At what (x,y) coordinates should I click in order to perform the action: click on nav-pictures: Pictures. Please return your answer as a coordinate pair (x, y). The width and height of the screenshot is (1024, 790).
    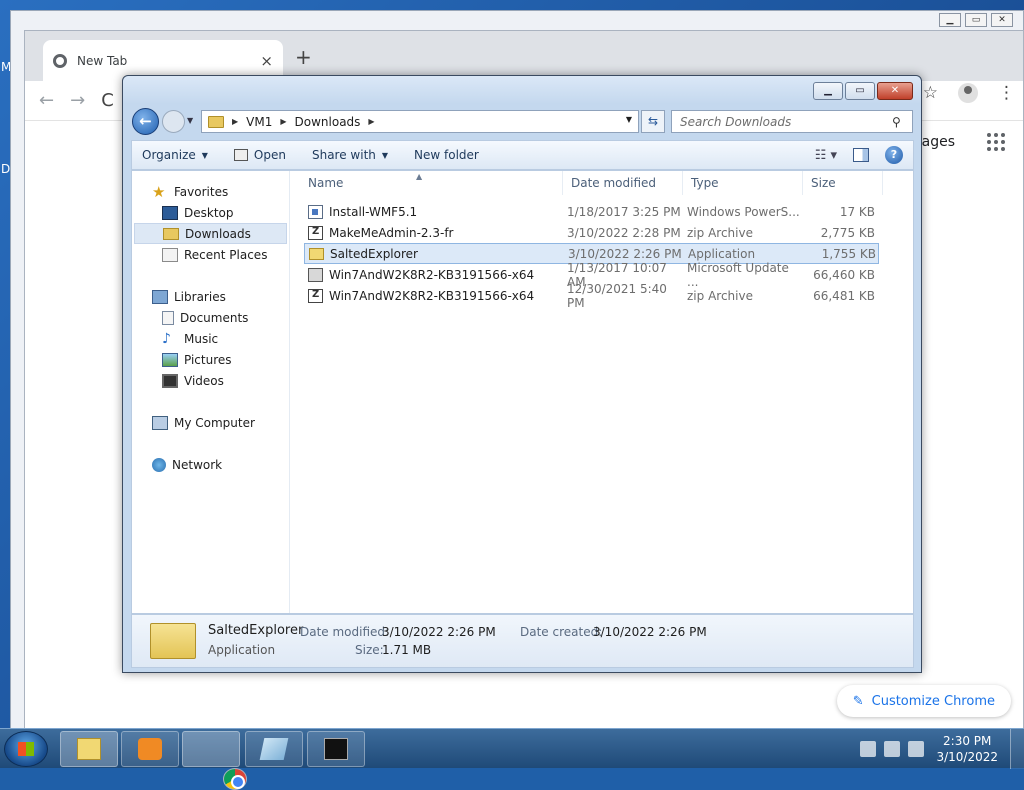
    Looking at the image, I should click on (210, 359).